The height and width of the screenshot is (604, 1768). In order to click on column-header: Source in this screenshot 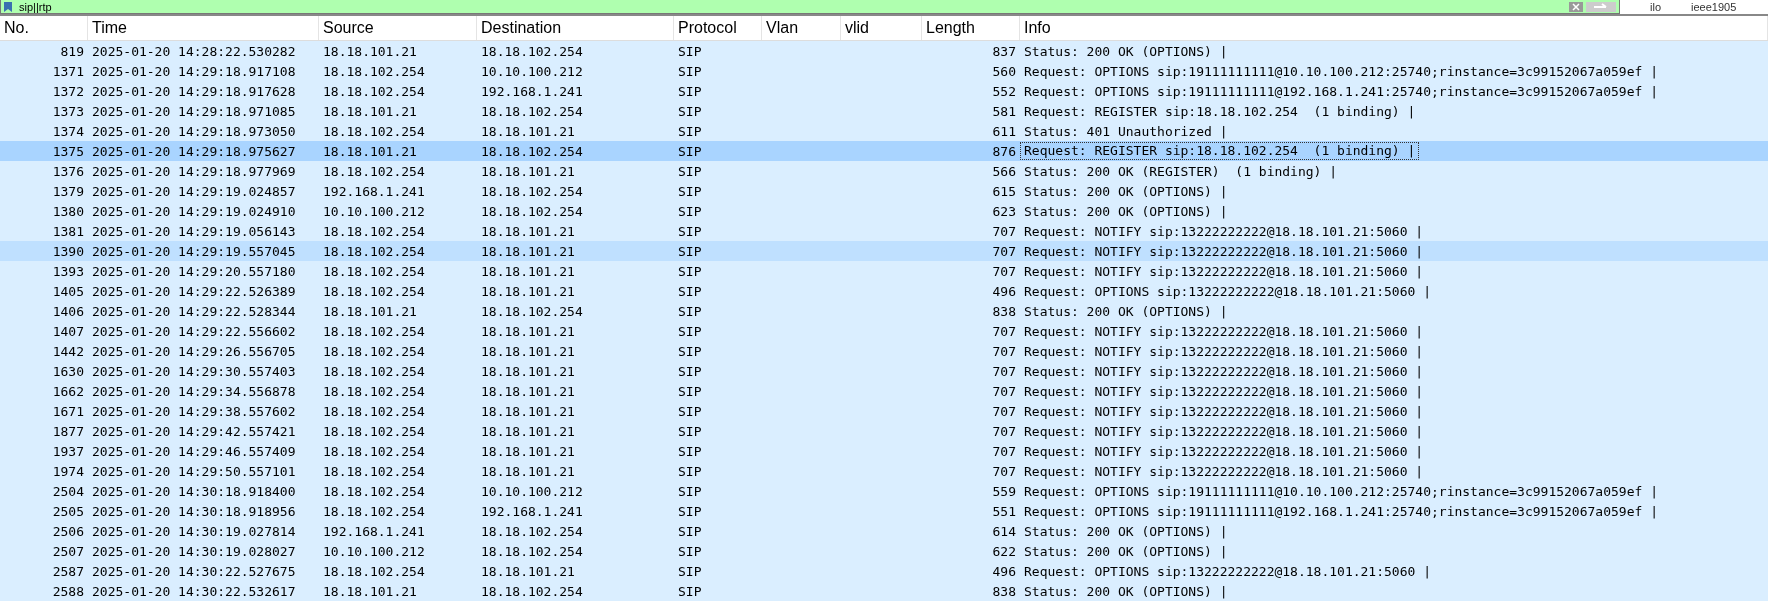, I will do `click(398, 28)`.